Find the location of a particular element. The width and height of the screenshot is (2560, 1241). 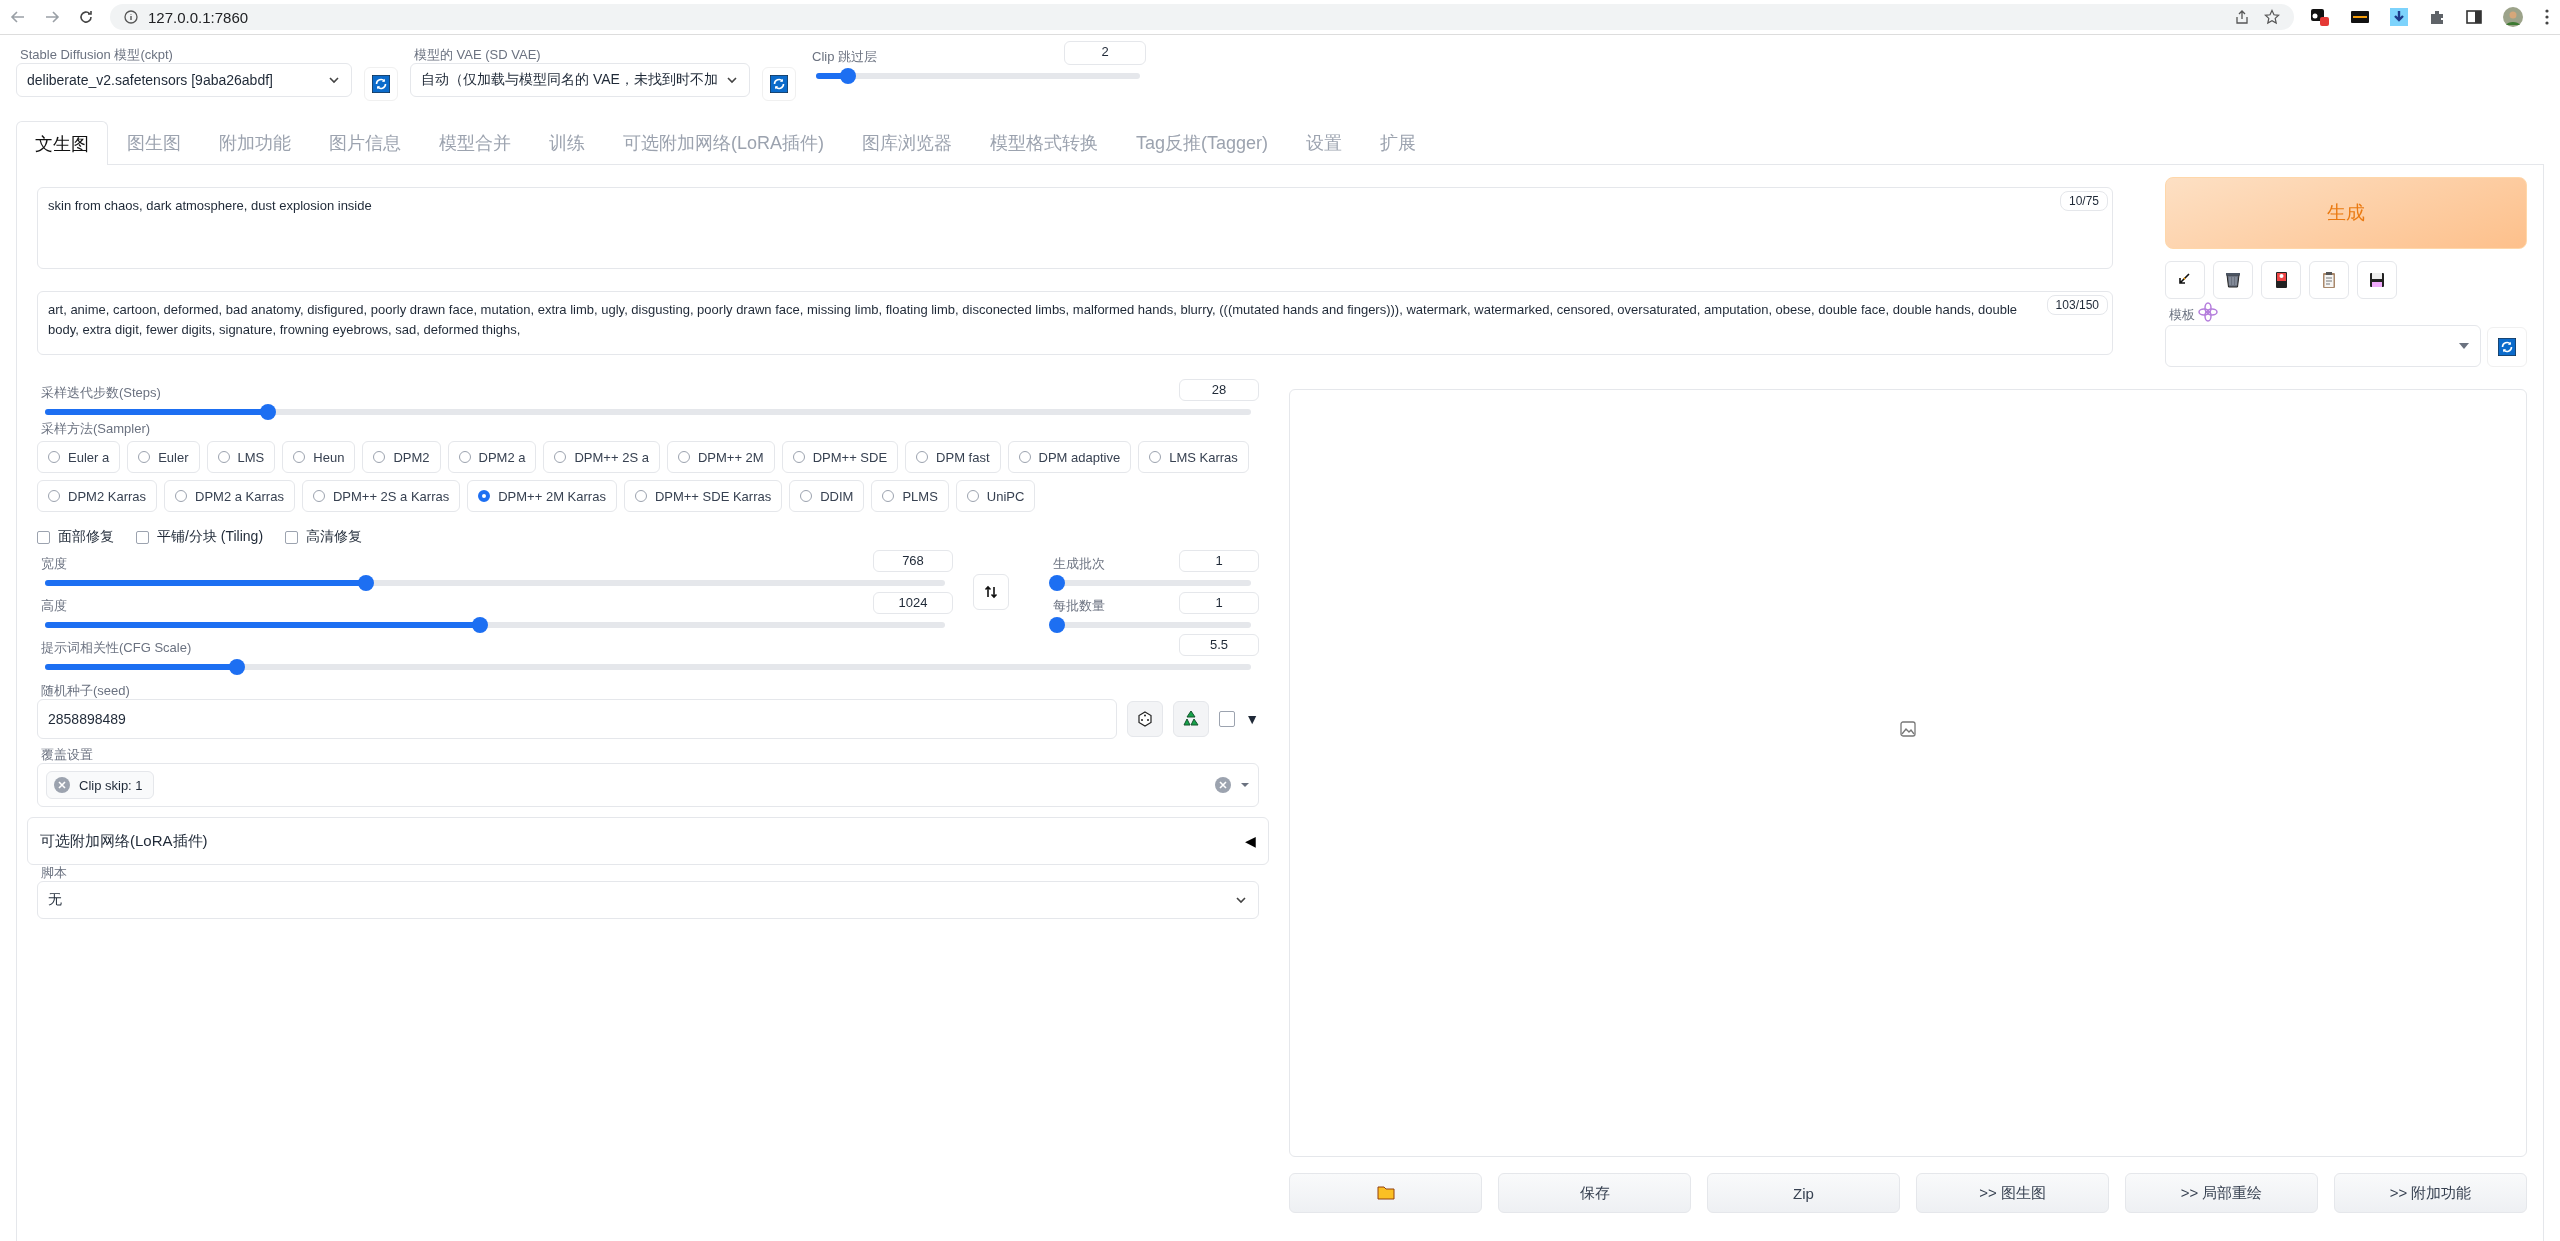

folder-icon is located at coordinates (1385, 1193).